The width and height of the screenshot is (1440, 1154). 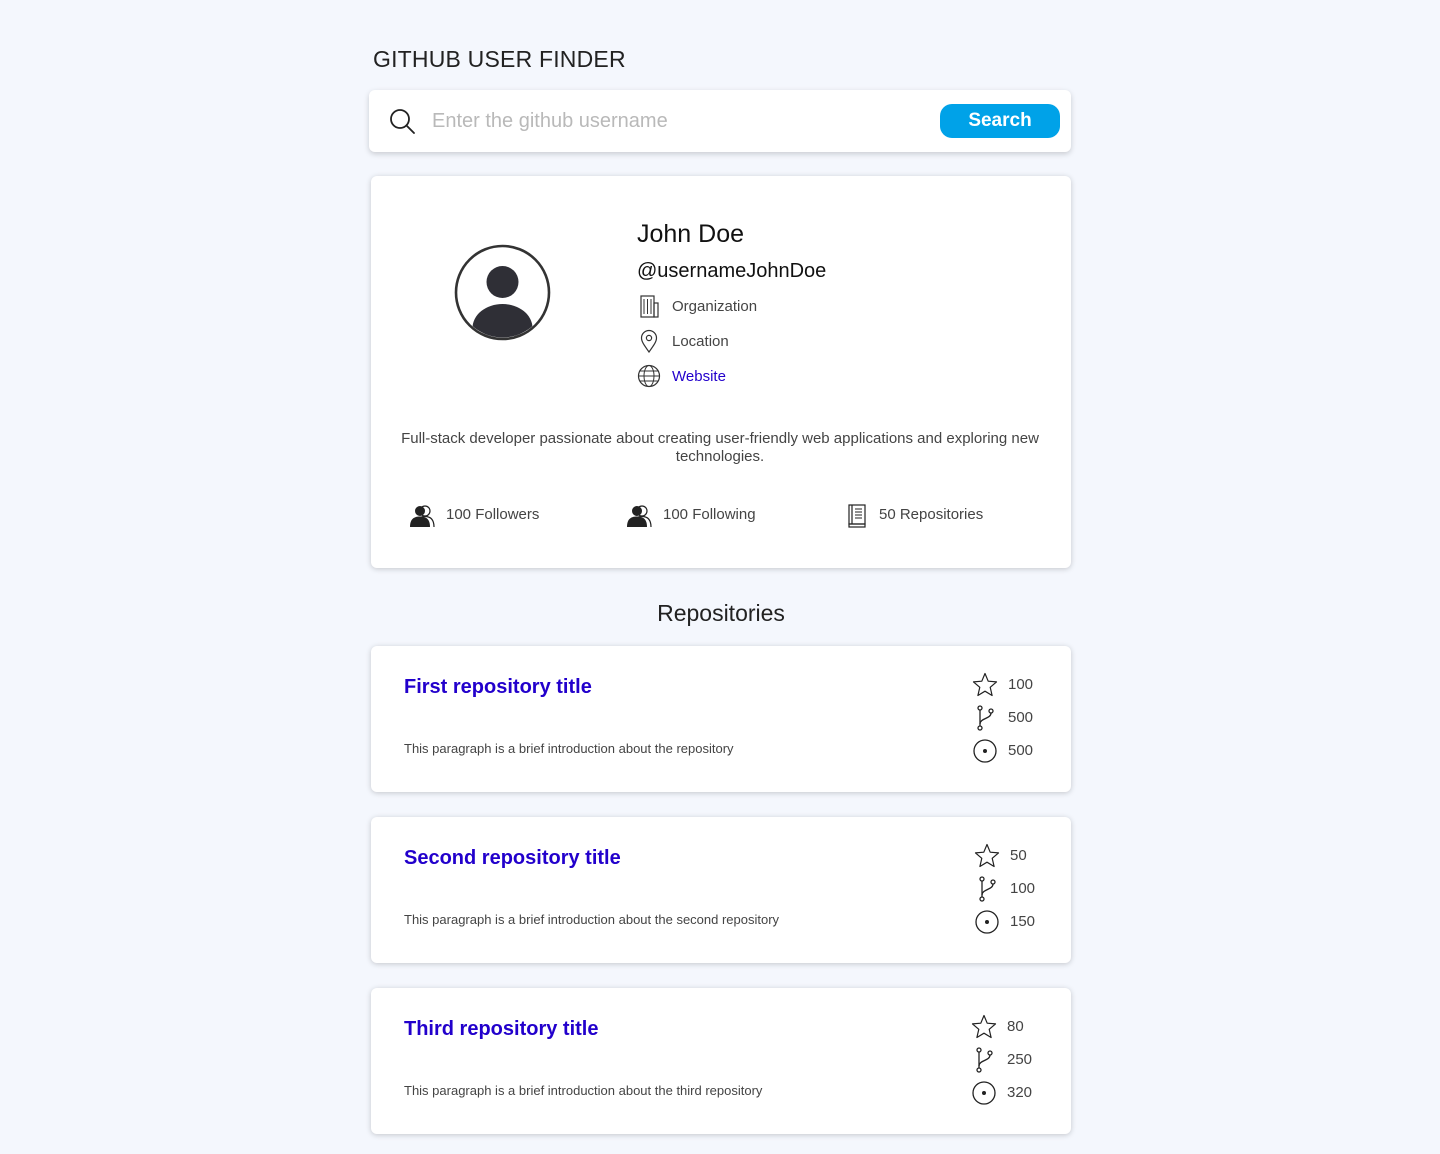 What do you see at coordinates (501, 1029) in the screenshot?
I see `repo-title-link: Third repository title` at bounding box center [501, 1029].